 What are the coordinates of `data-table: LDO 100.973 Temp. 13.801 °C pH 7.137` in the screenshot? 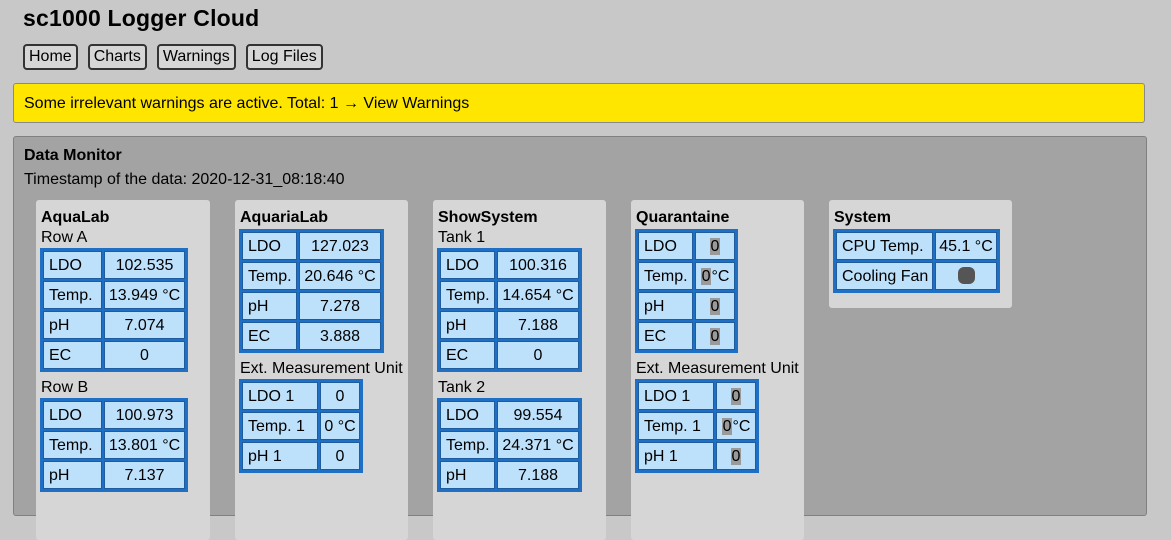 It's located at (114, 445).